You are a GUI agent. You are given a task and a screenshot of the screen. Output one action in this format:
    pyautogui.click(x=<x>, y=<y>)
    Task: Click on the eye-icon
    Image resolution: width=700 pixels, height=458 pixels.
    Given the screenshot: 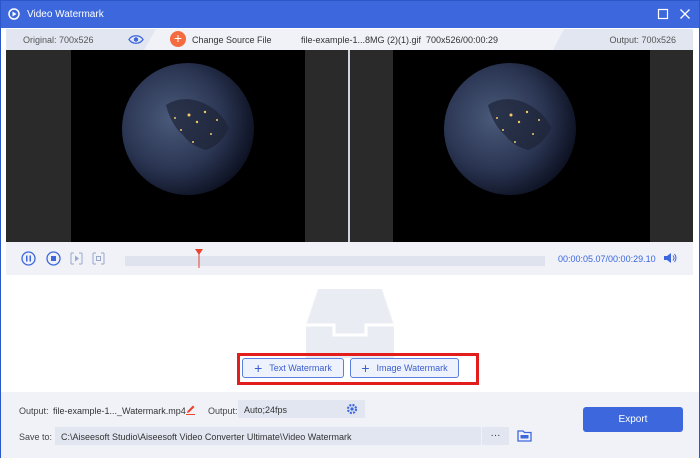 What is the action you would take?
    pyautogui.click(x=136, y=39)
    